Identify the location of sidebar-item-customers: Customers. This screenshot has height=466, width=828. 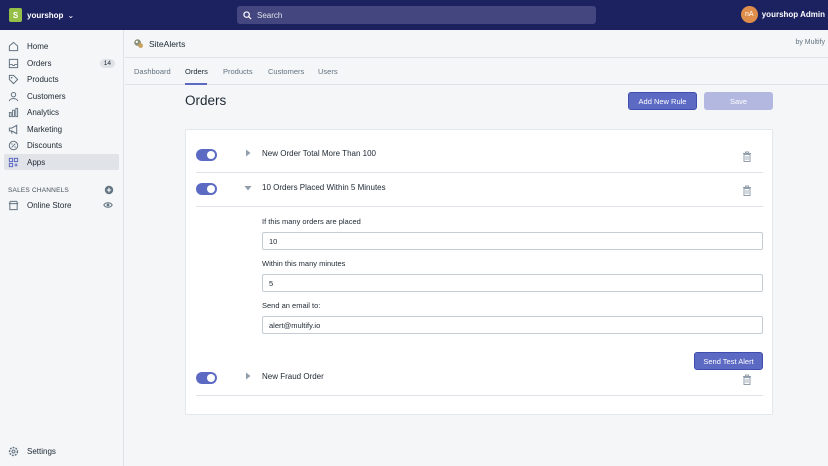
(61, 96).